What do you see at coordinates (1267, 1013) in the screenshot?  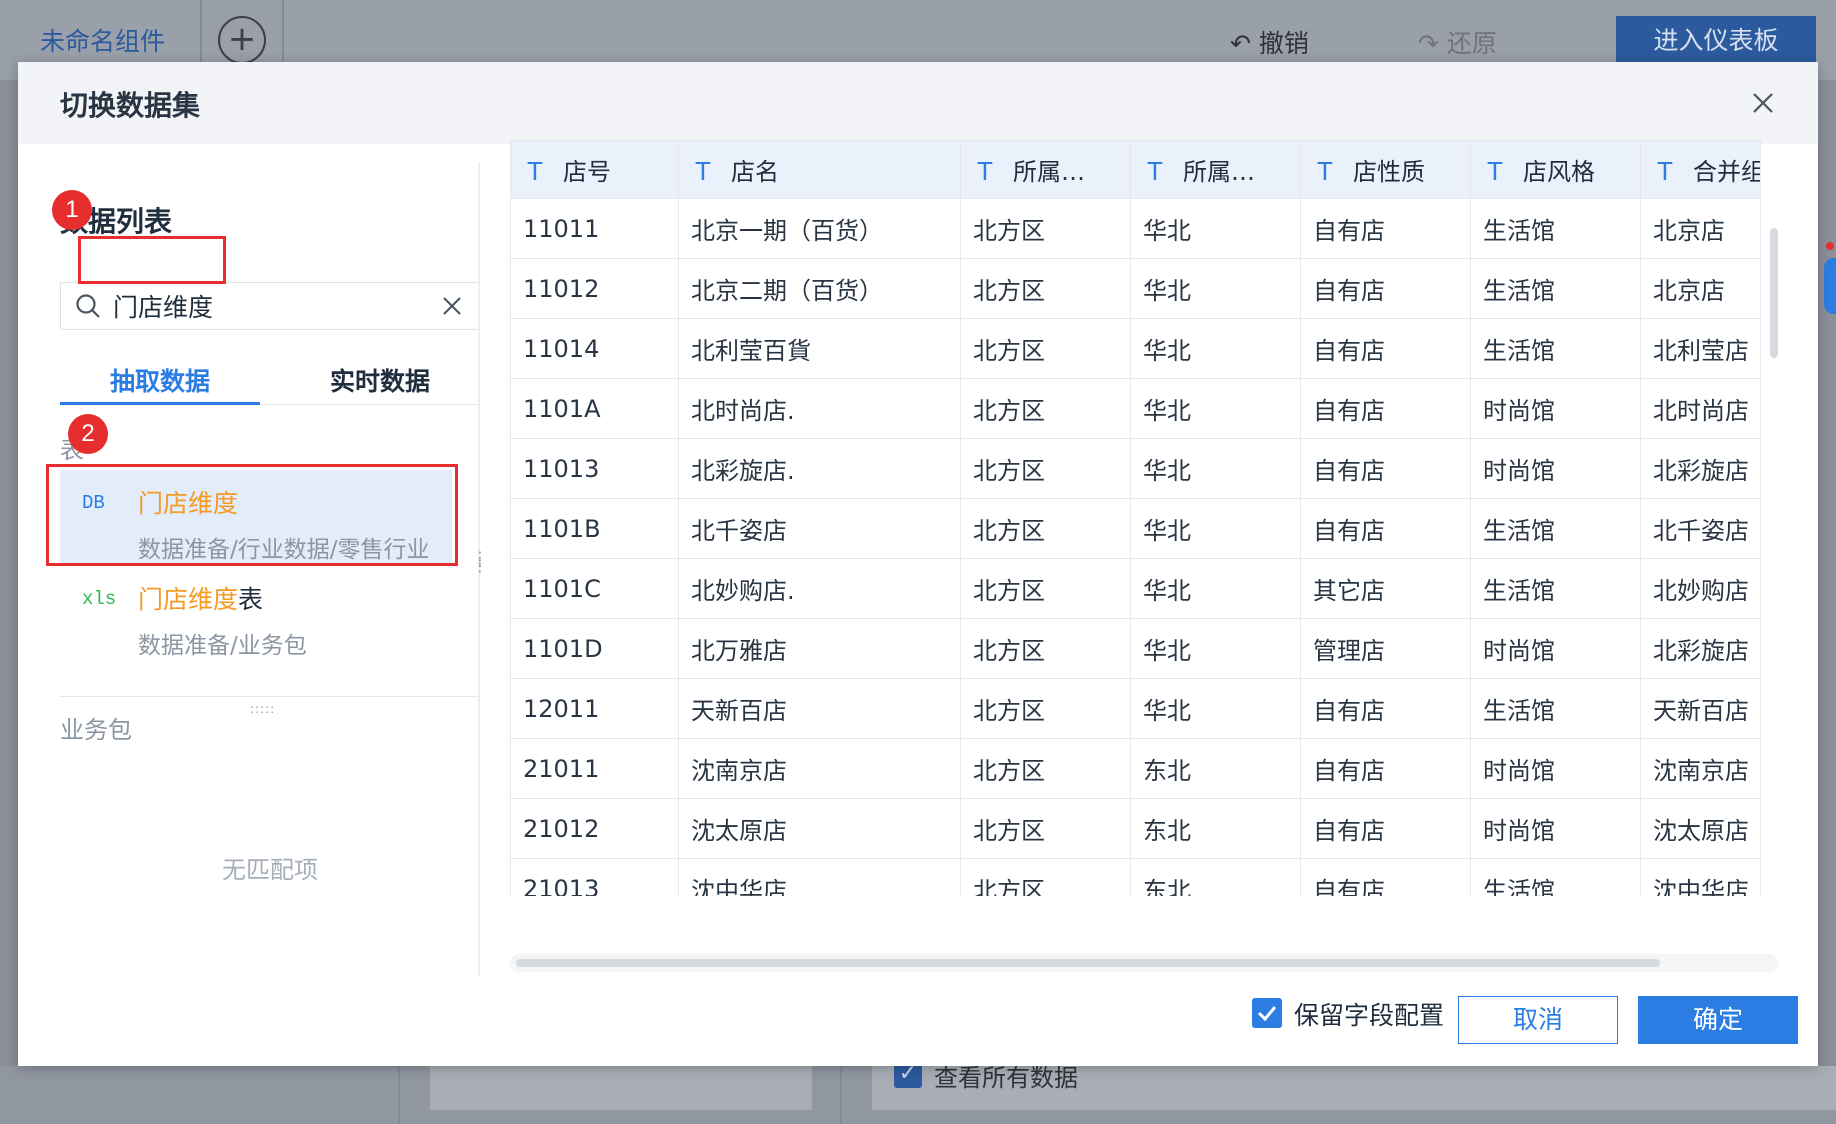 I see `keep-config-checkbox` at bounding box center [1267, 1013].